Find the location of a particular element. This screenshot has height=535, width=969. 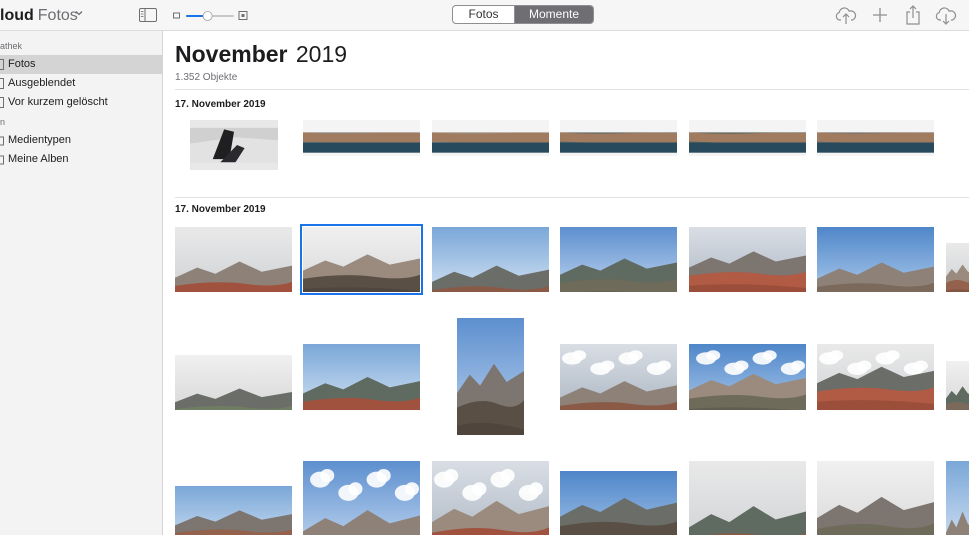

photos-icon is located at coordinates (2, 64).